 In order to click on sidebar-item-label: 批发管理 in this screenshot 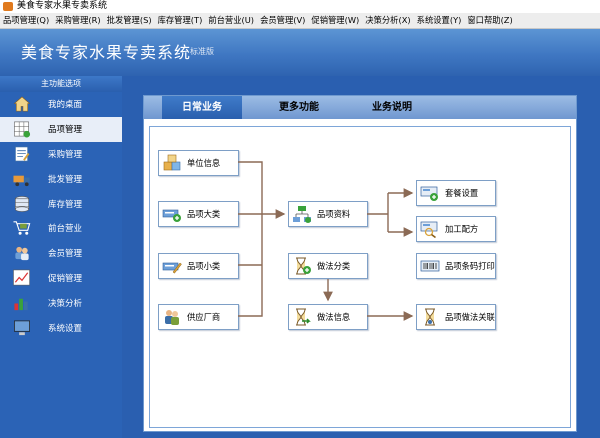, I will do `click(65, 179)`.